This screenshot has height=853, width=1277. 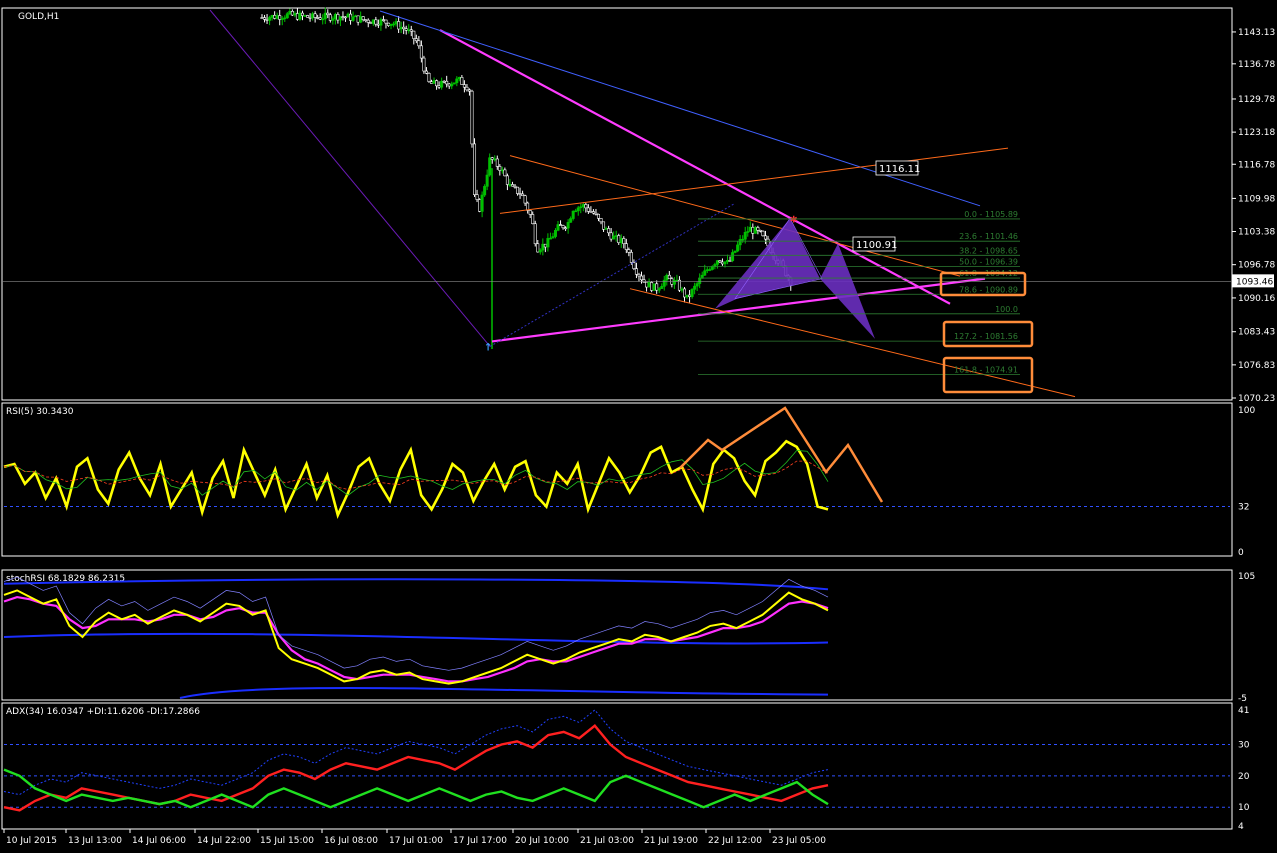 I want to click on rsi-series-layer, so click(x=616, y=462).